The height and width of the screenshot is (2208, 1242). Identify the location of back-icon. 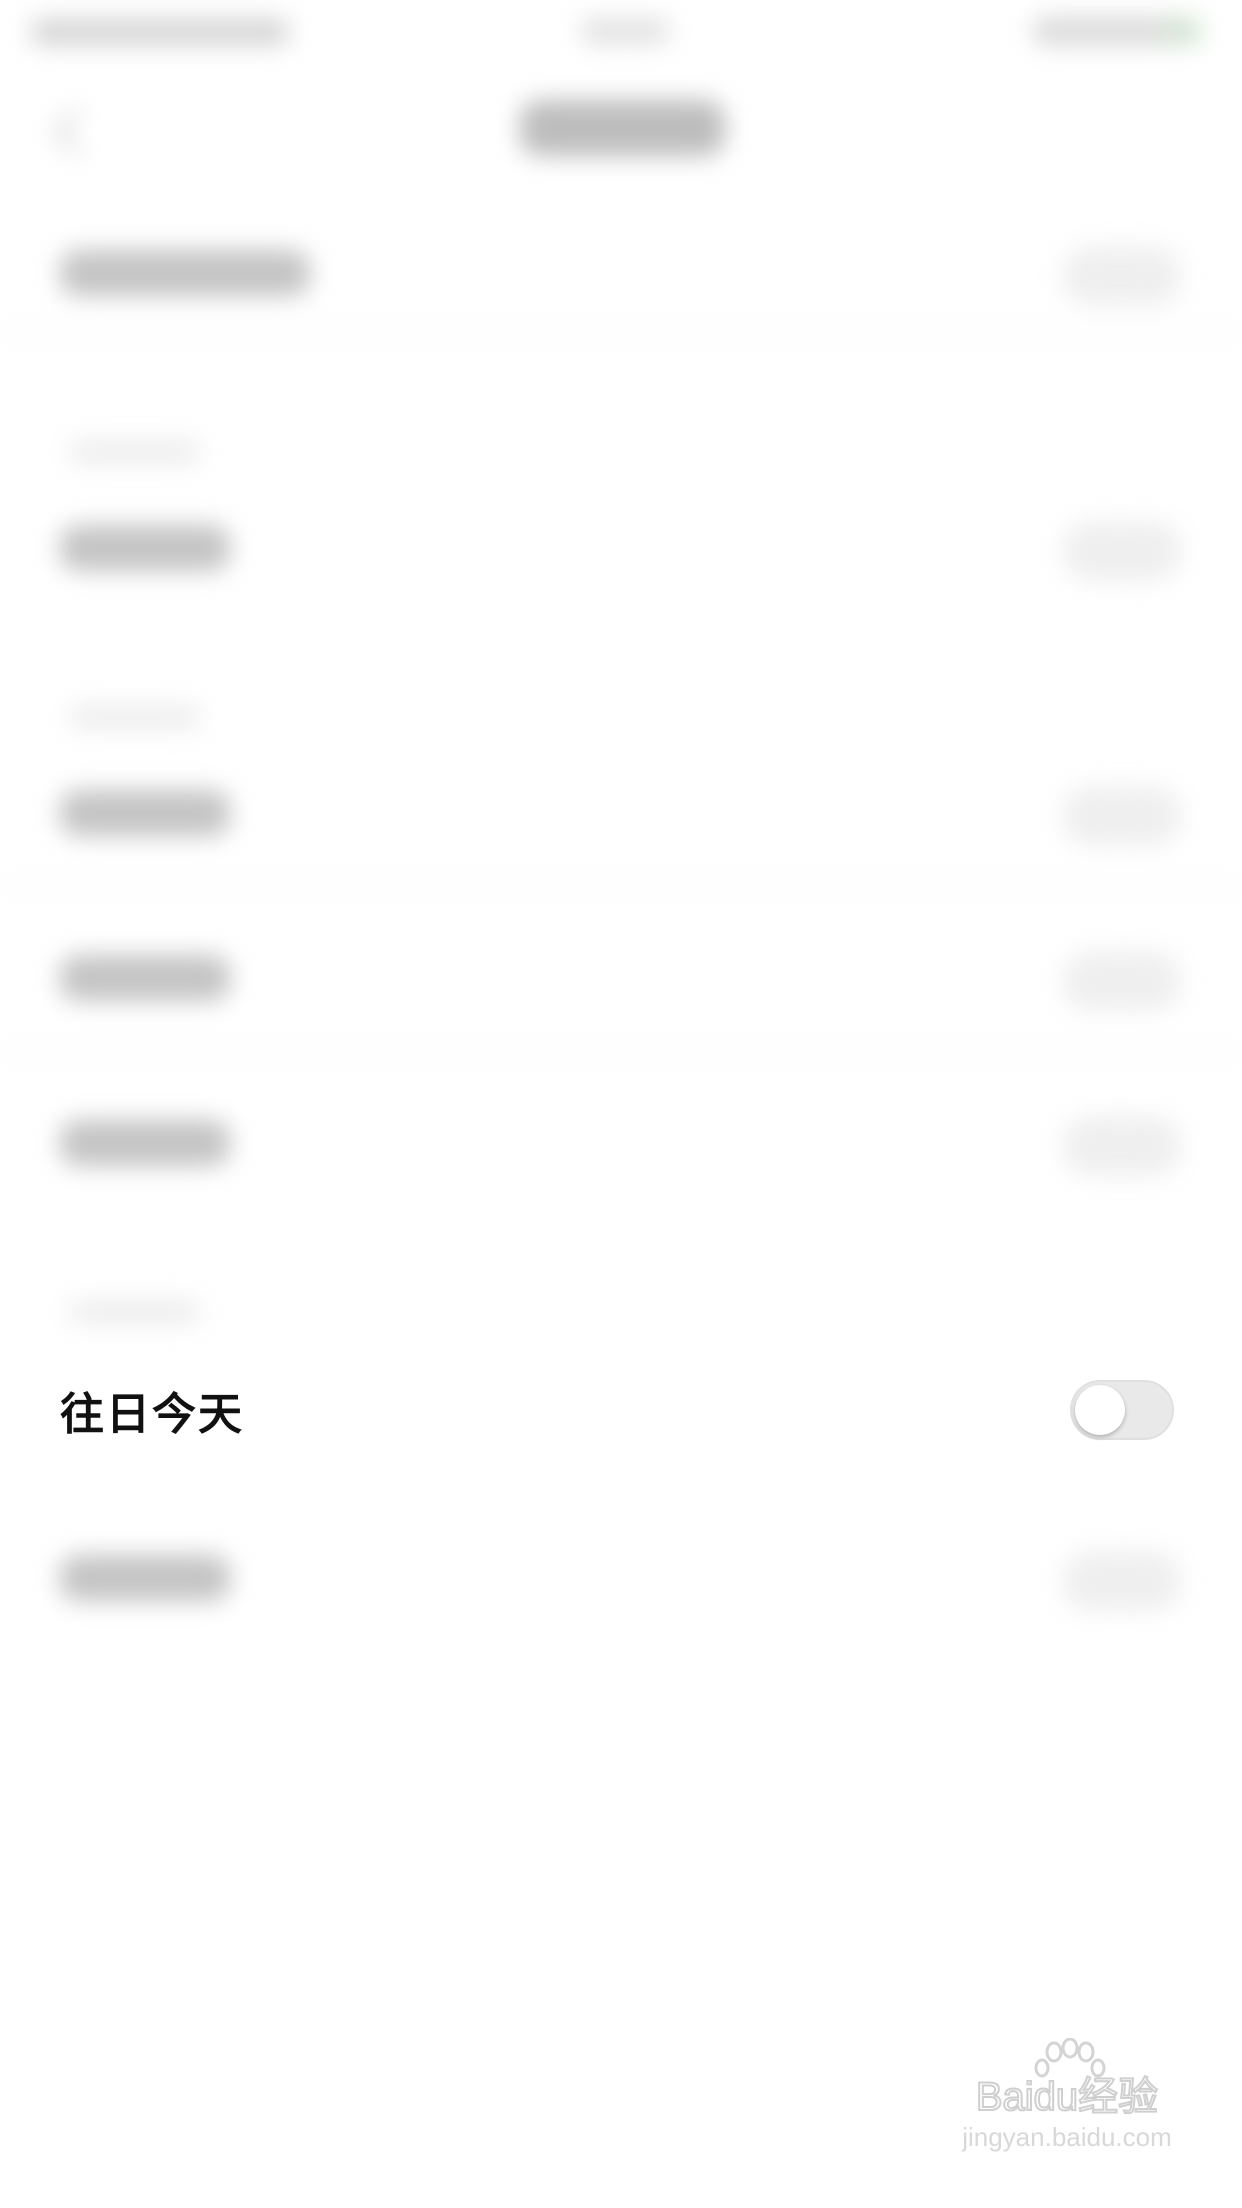
(77, 132).